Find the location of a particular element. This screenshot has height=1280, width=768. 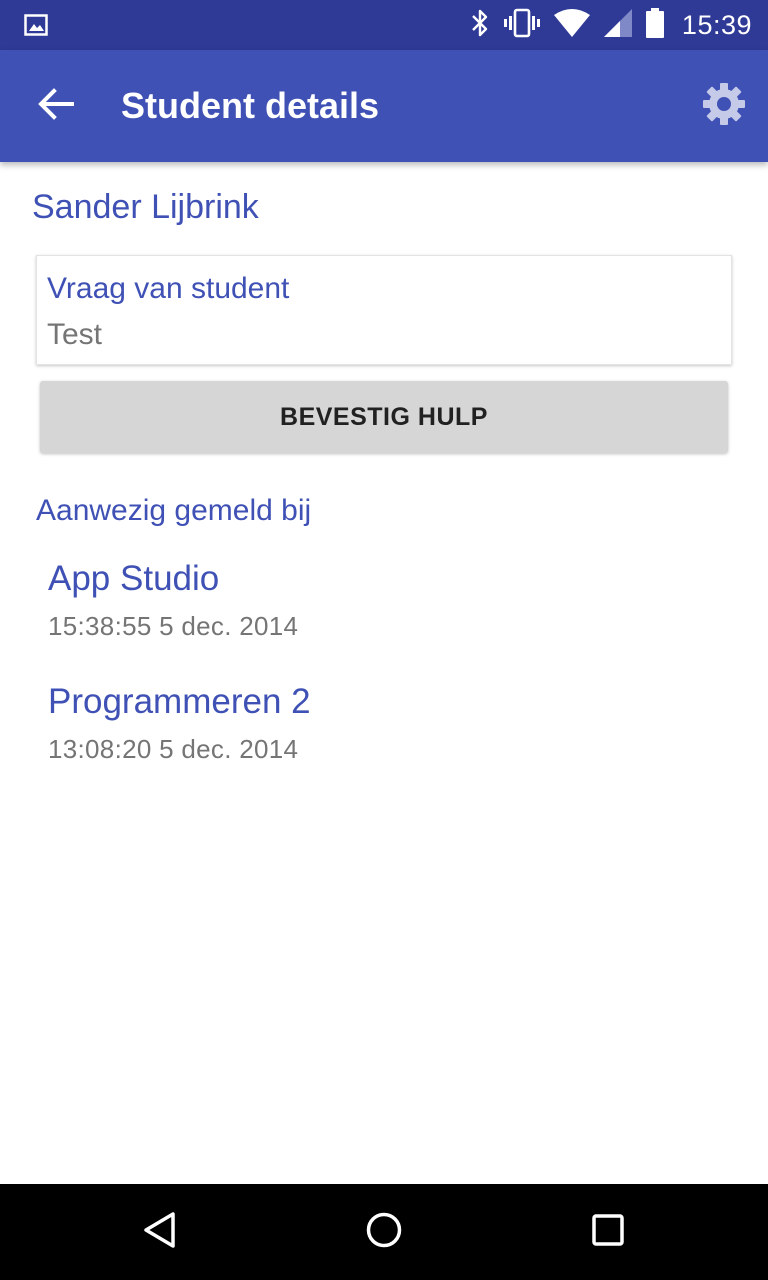

vibrate-icon is located at coordinates (521, 25).